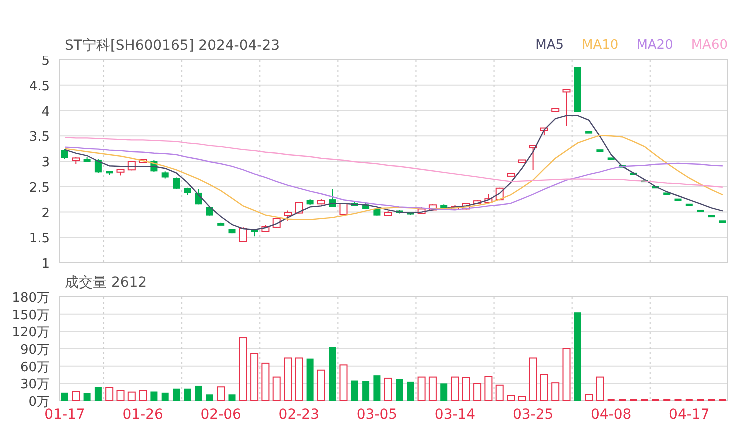  What do you see at coordinates (600, 46) in the screenshot?
I see `legend-label: MA10` at bounding box center [600, 46].